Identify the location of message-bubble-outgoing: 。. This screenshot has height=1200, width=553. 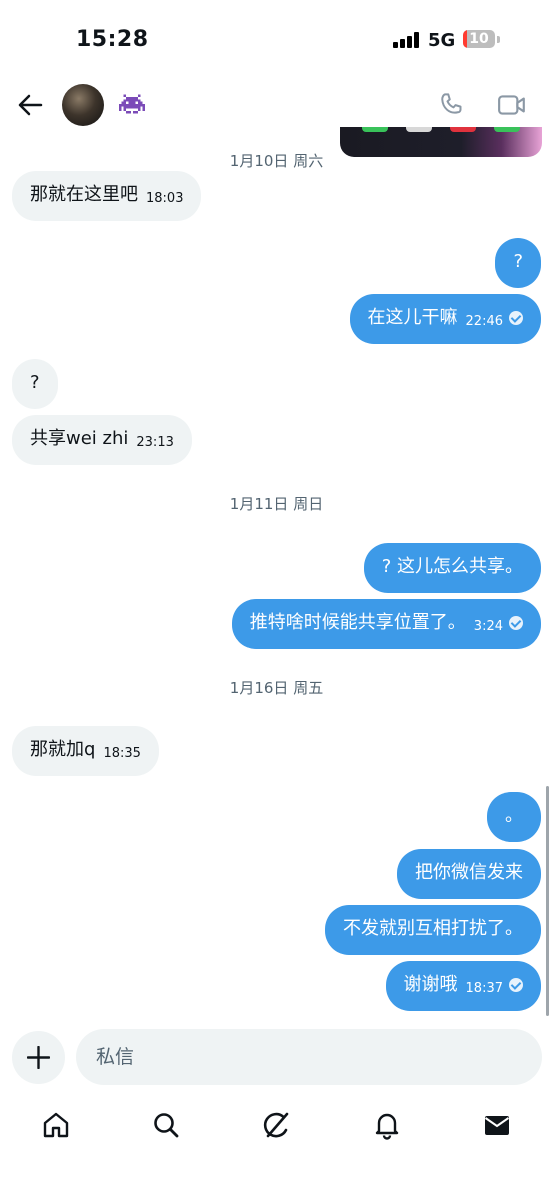
(514, 817).